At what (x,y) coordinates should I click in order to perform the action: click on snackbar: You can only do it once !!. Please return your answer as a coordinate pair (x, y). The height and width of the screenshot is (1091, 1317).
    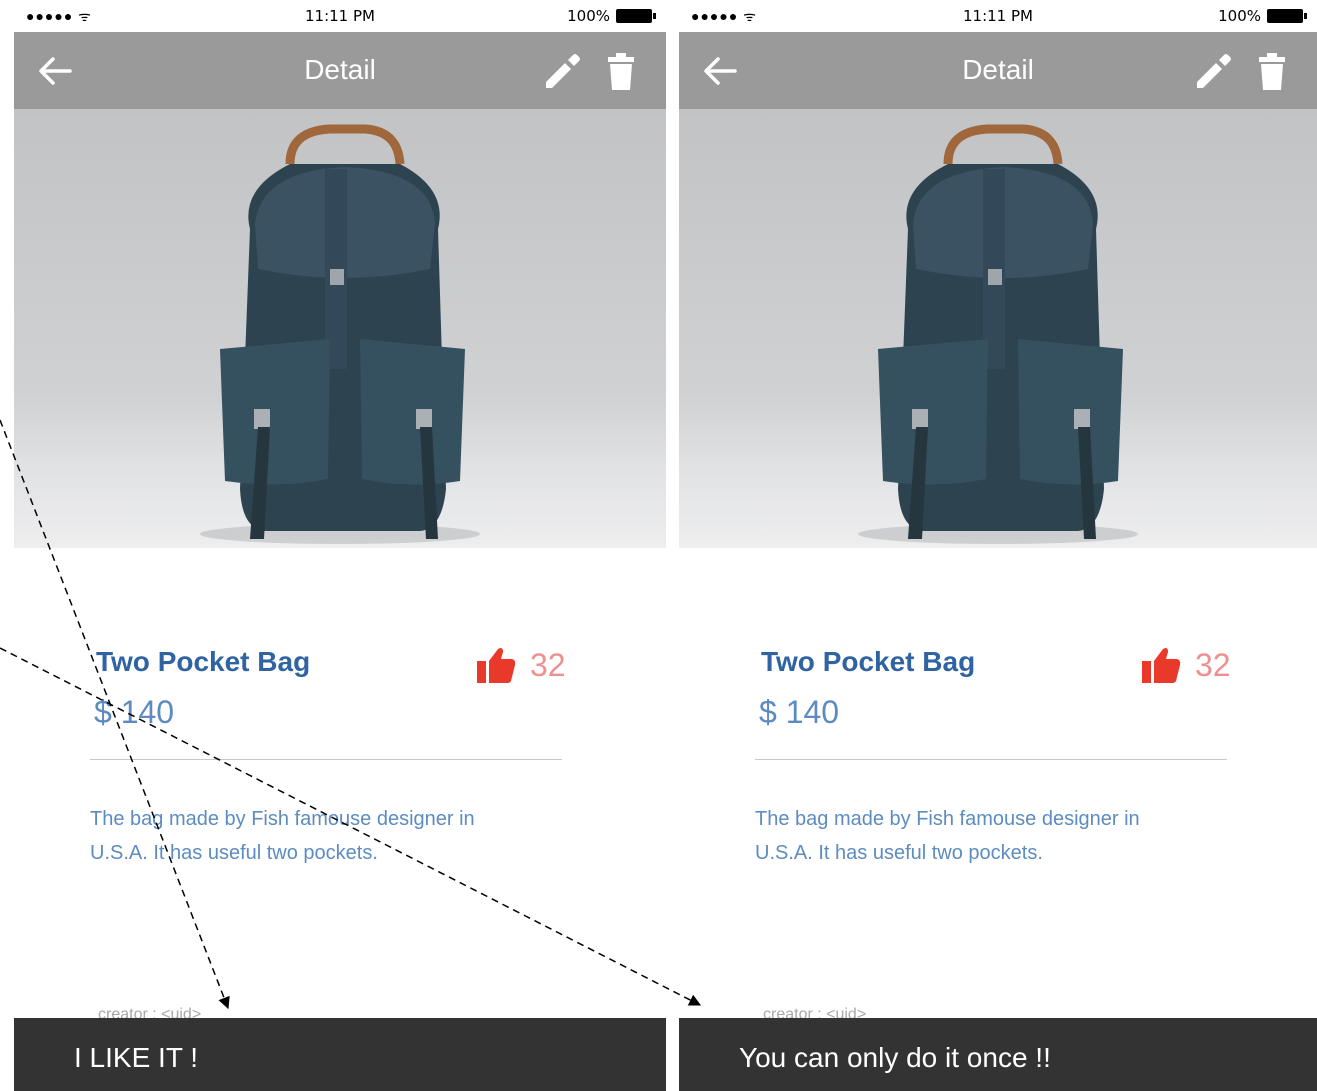
    Looking at the image, I should click on (998, 1054).